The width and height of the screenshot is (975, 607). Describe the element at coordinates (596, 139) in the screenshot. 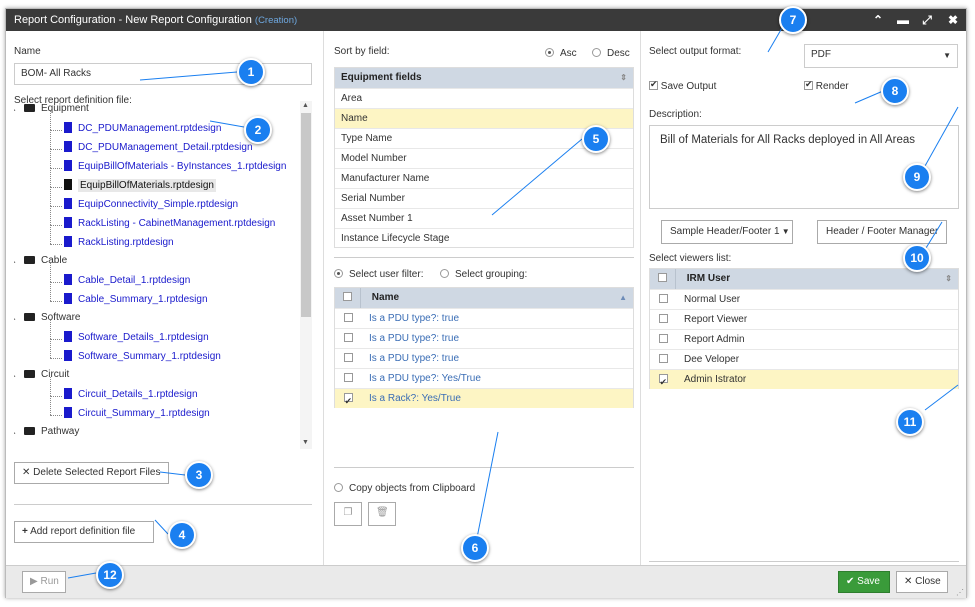

I see `callout-5: 5` at that location.